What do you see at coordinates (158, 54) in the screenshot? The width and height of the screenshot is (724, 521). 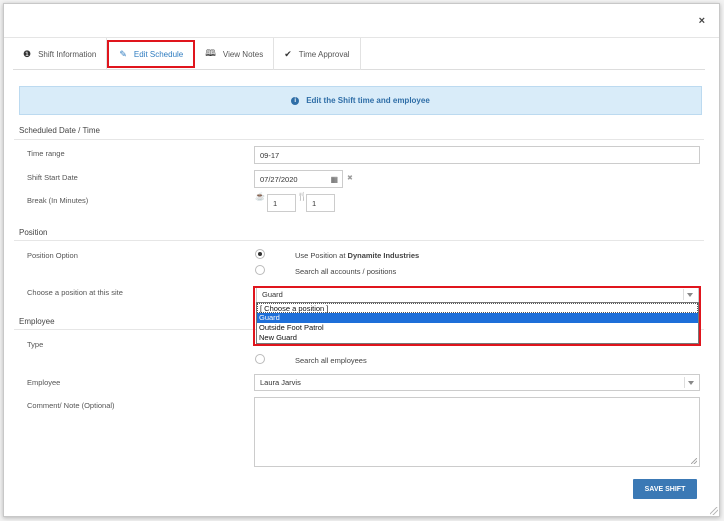 I see `tab-label: Edit Schedule` at bounding box center [158, 54].